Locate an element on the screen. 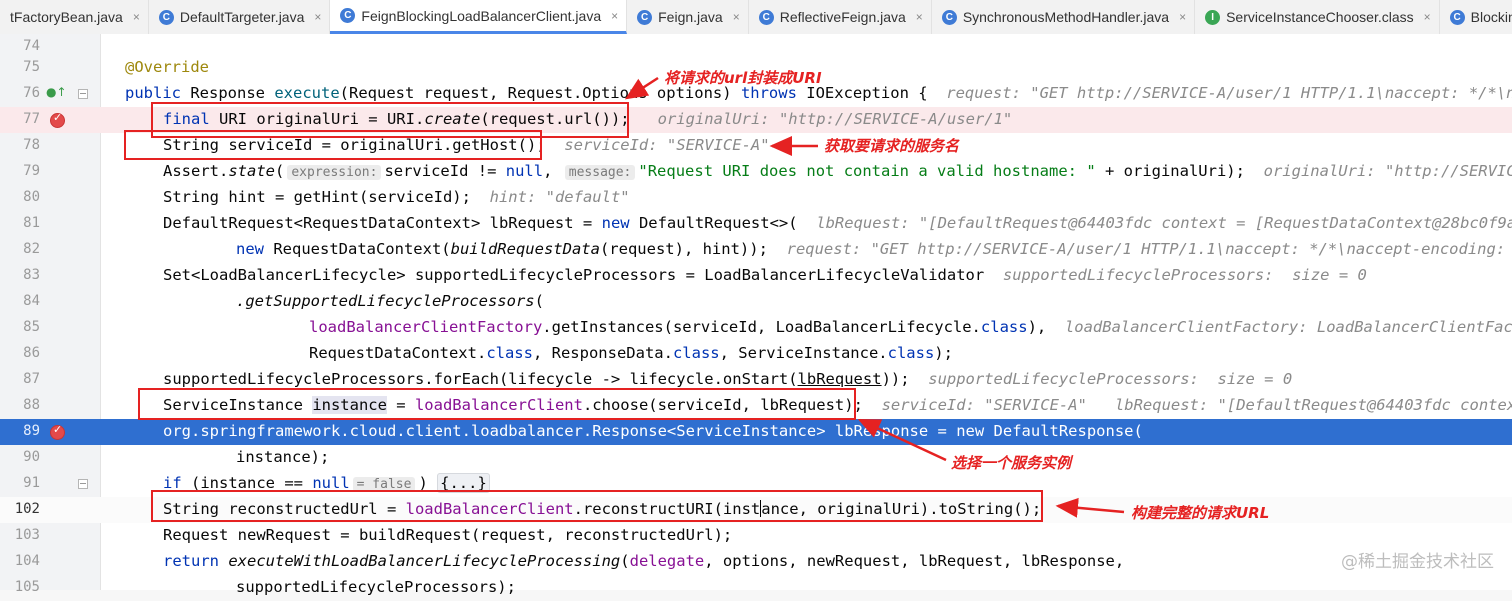  watermark: @稀土掘金技术社区 is located at coordinates (1417, 562).